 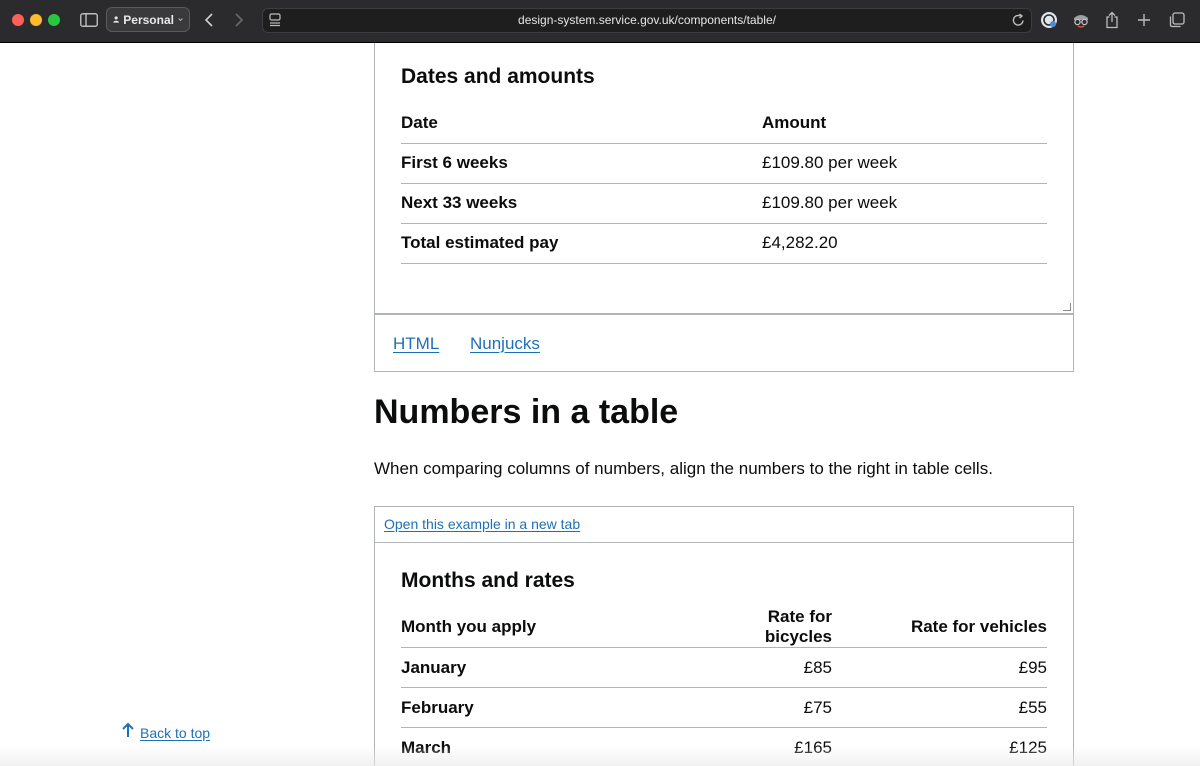 I want to click on table-cell: £165, so click(x=766, y=746).